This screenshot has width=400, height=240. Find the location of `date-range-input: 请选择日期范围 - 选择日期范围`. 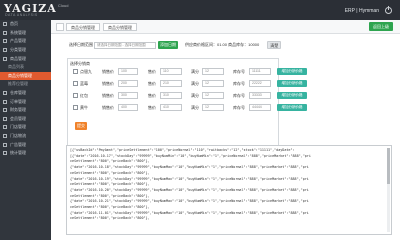

date-range-input: 请选择日期范围 - 选择日期范围 is located at coordinates (125, 45).